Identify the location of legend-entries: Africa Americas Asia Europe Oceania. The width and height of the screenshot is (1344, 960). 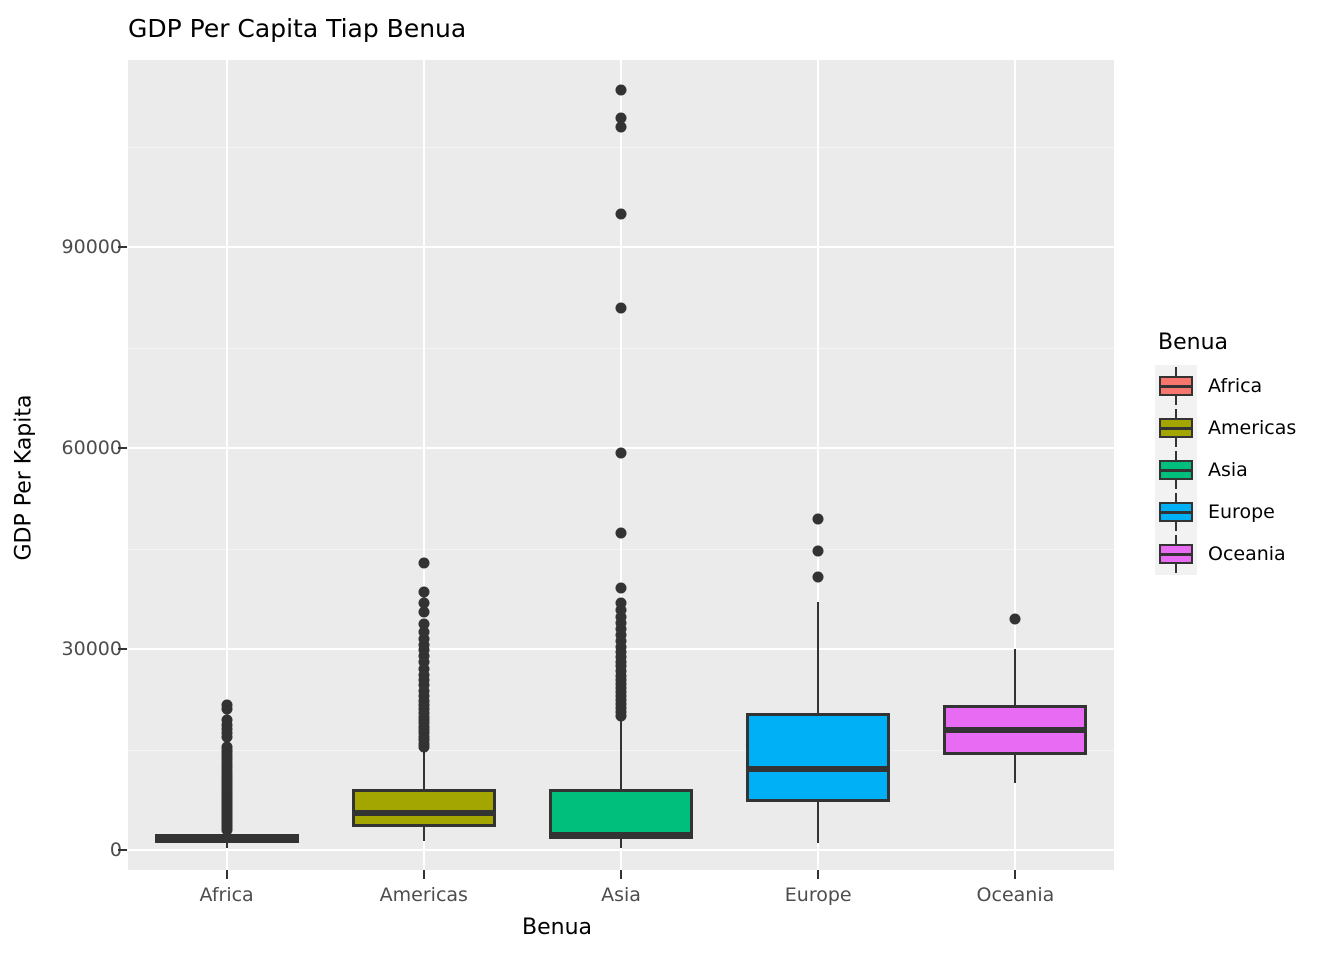
(1247, 470).